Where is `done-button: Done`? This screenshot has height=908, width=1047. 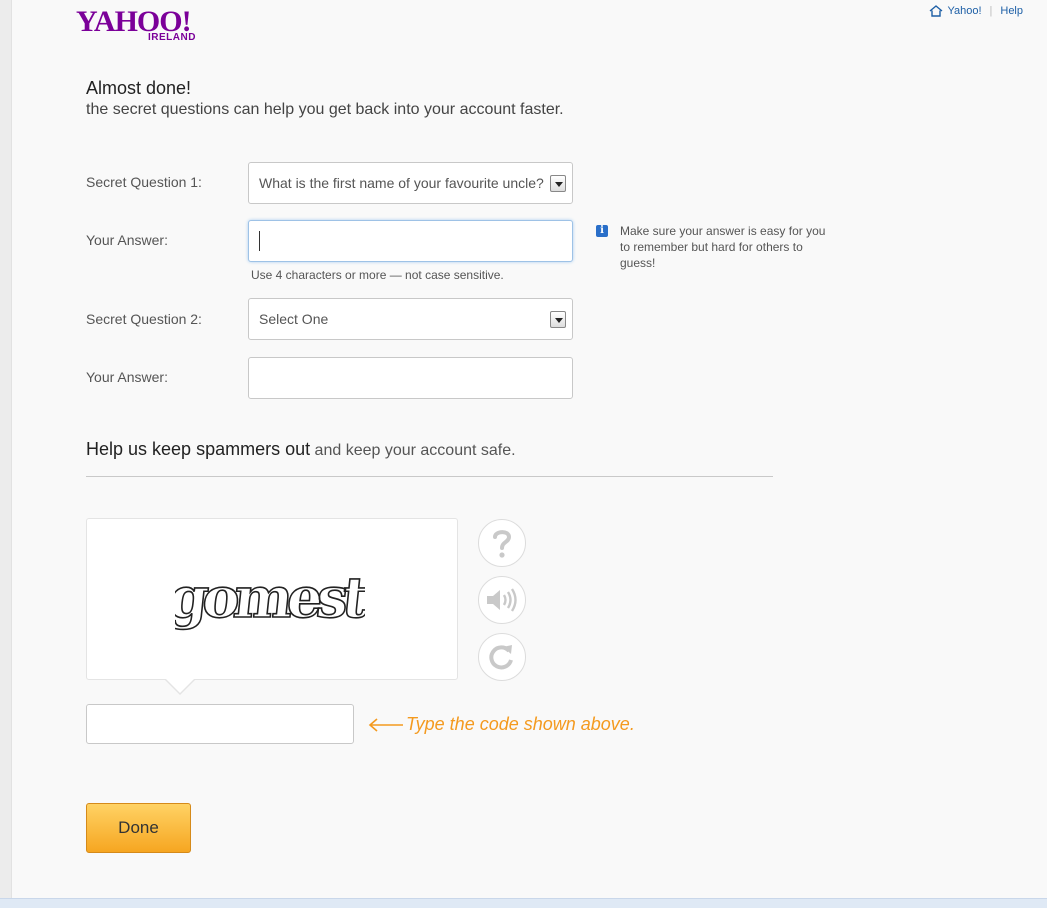 done-button: Done is located at coordinates (138, 828).